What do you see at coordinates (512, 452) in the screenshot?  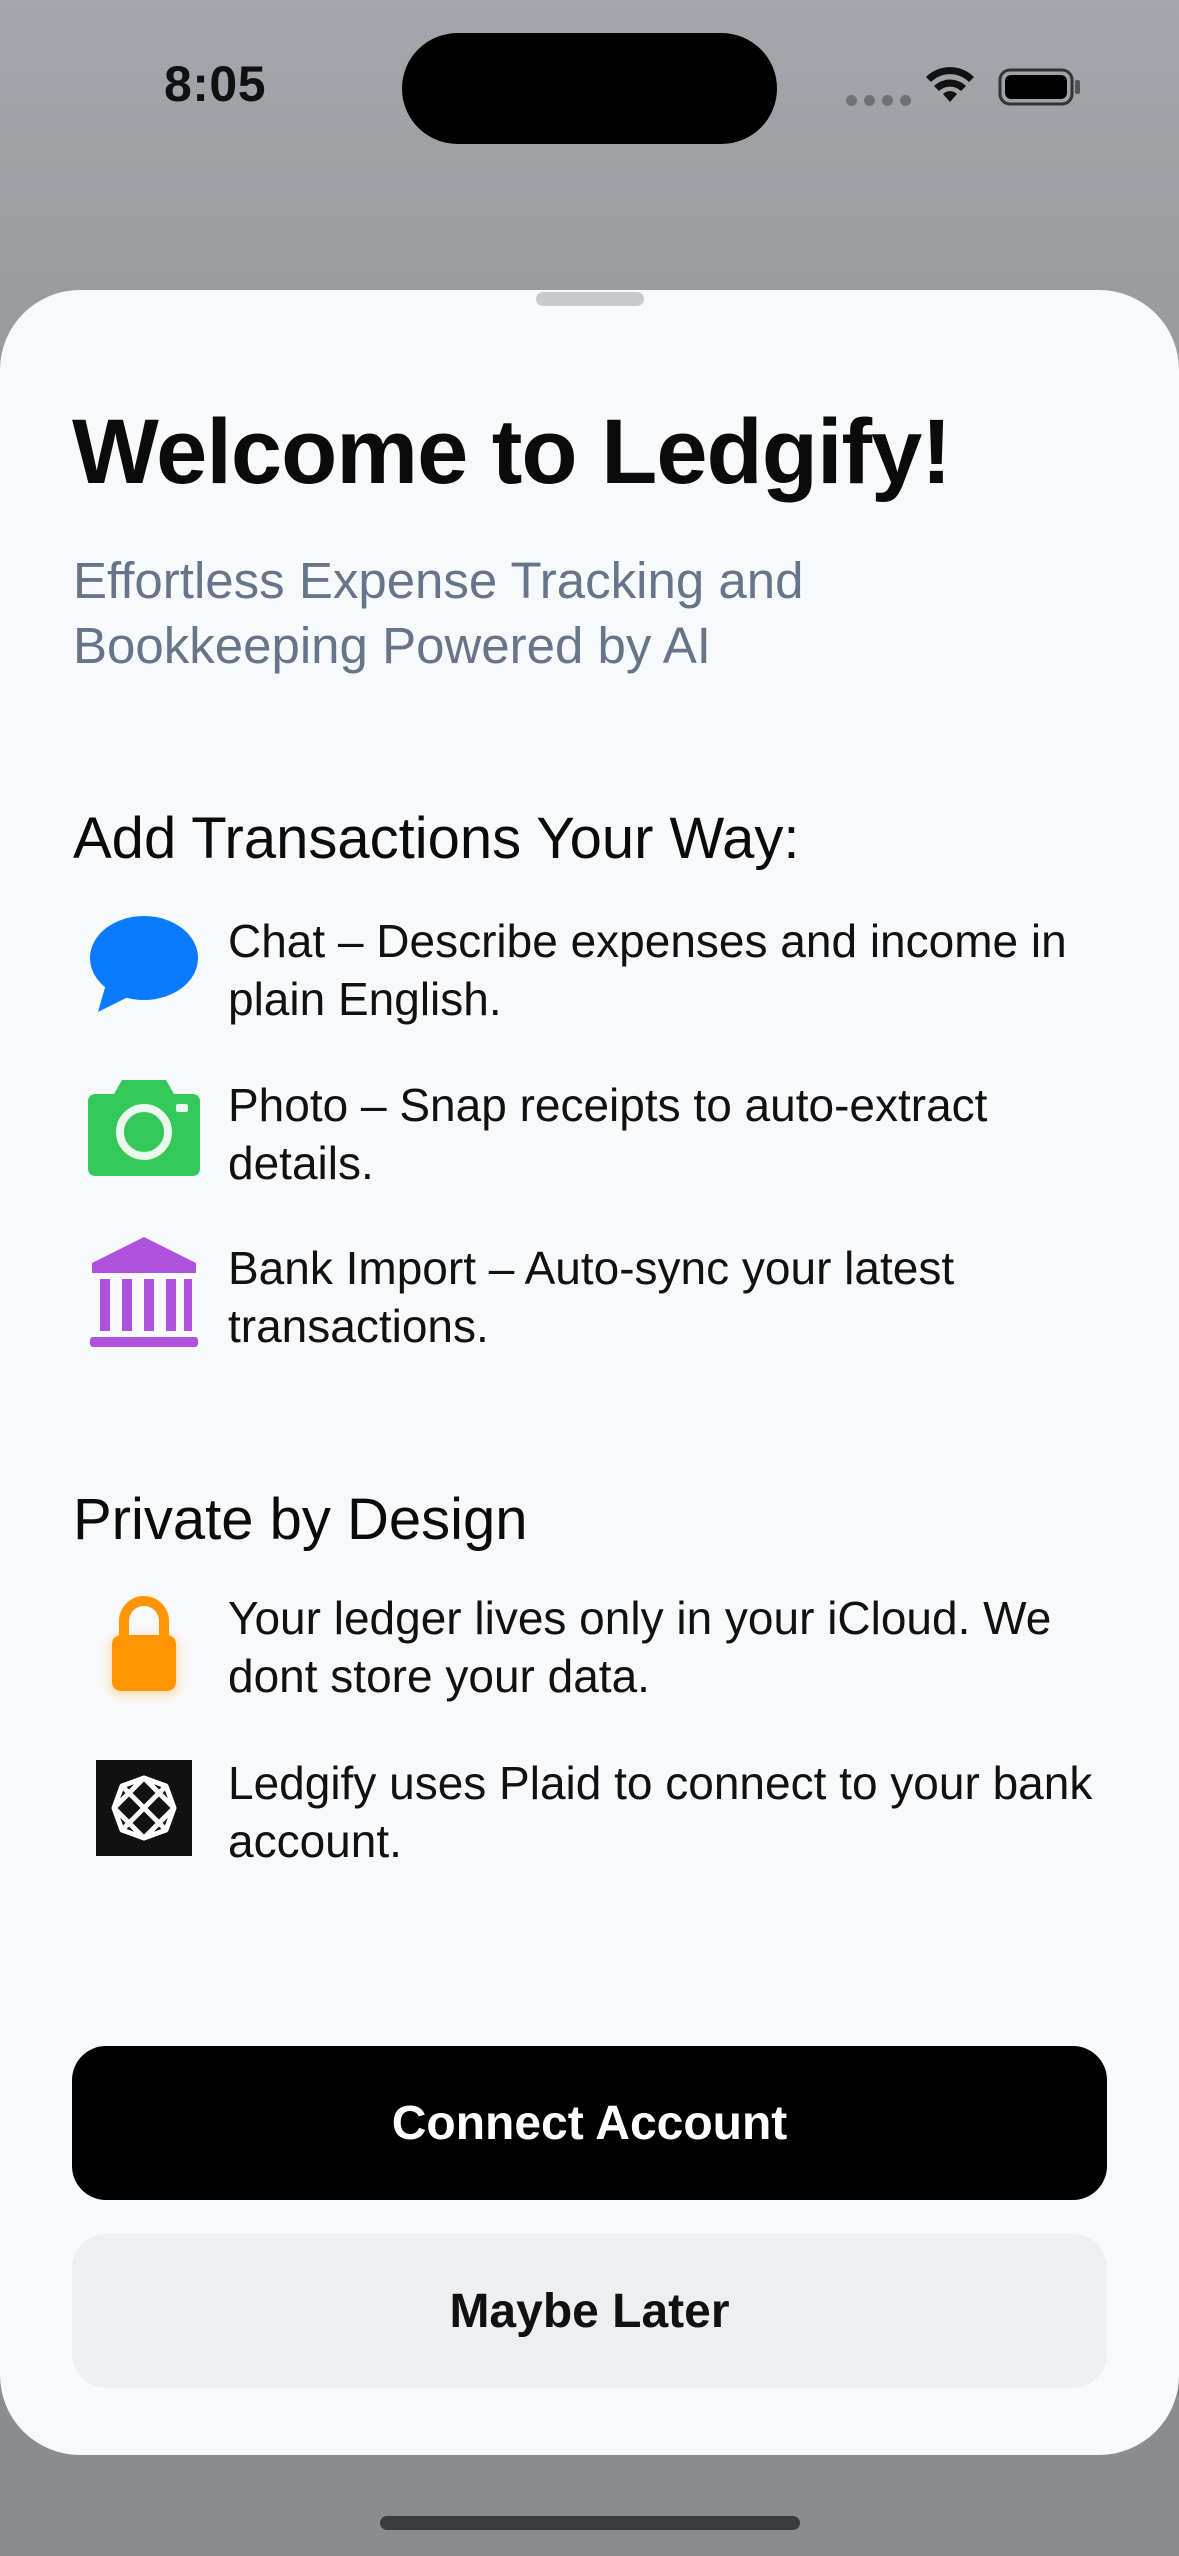 I see `page-title: Welcome to Ledgify!` at bounding box center [512, 452].